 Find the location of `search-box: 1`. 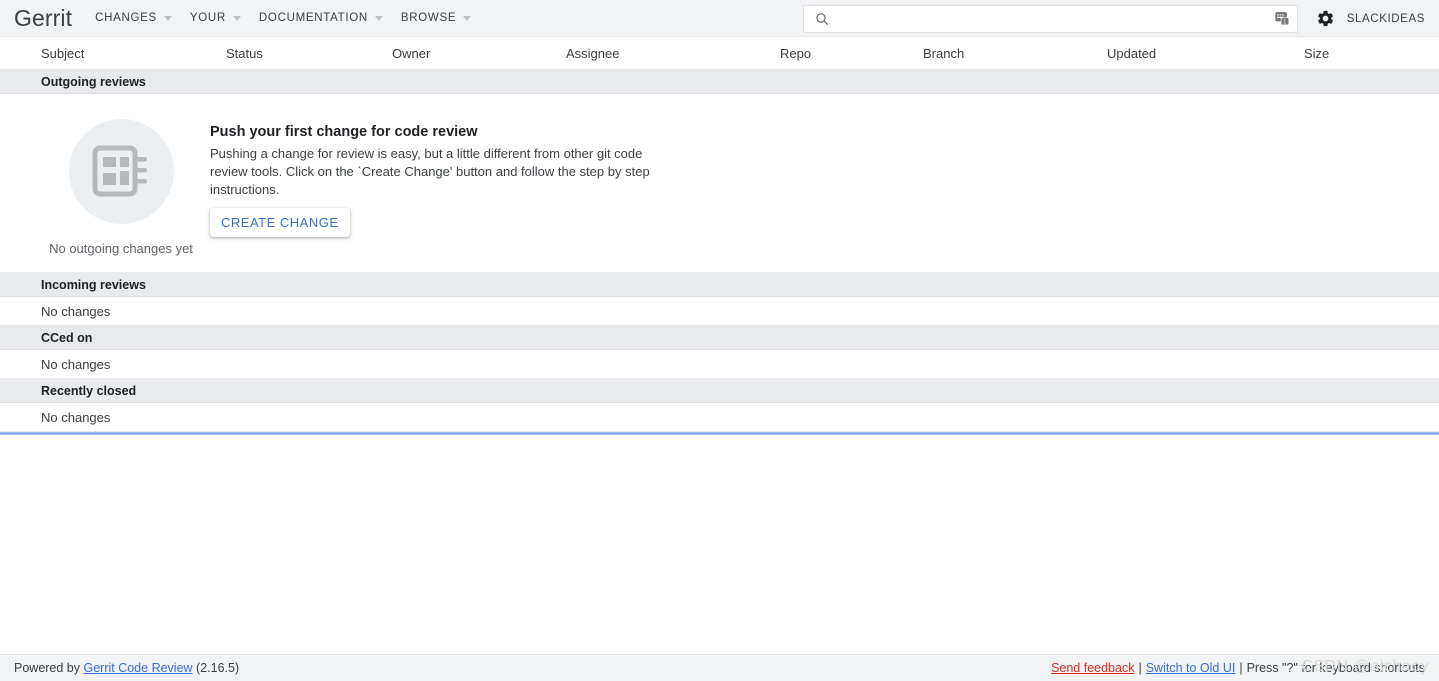

search-box: 1 is located at coordinates (1050, 18).